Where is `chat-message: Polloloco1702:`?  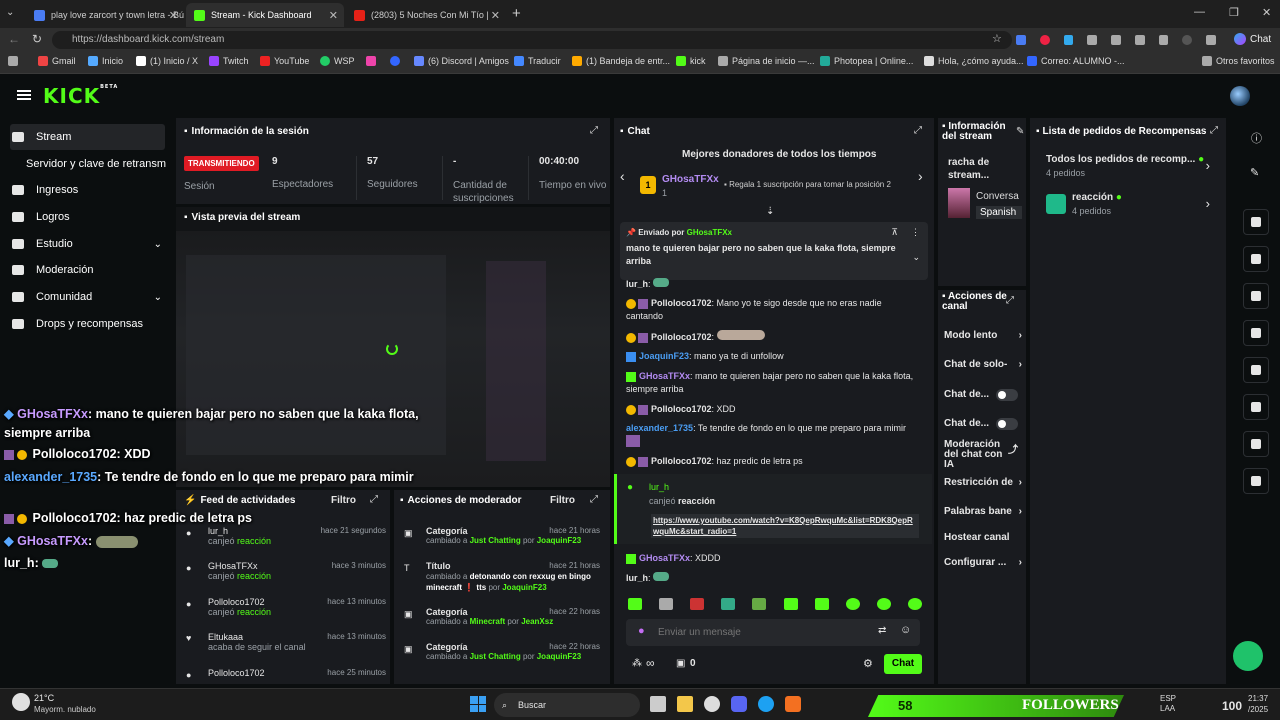 chat-message: Polloloco1702: is located at coordinates (771, 337).